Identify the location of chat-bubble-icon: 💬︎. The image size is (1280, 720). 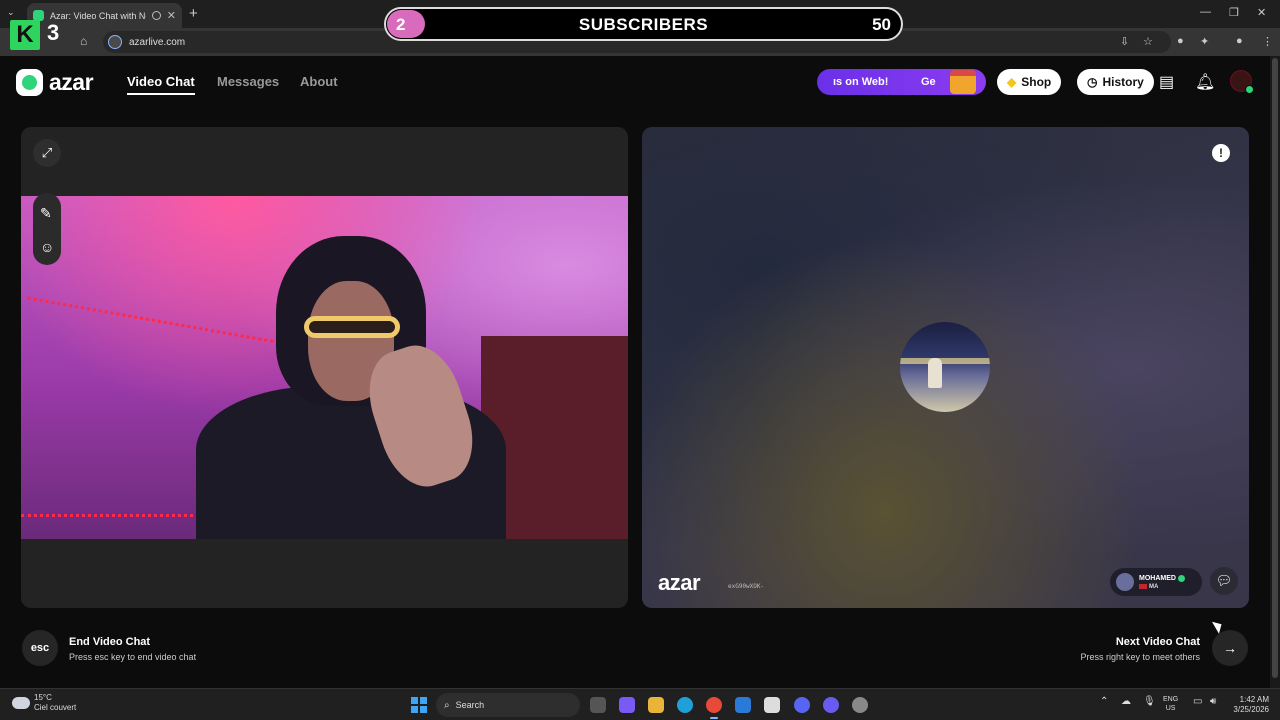
(1224, 581).